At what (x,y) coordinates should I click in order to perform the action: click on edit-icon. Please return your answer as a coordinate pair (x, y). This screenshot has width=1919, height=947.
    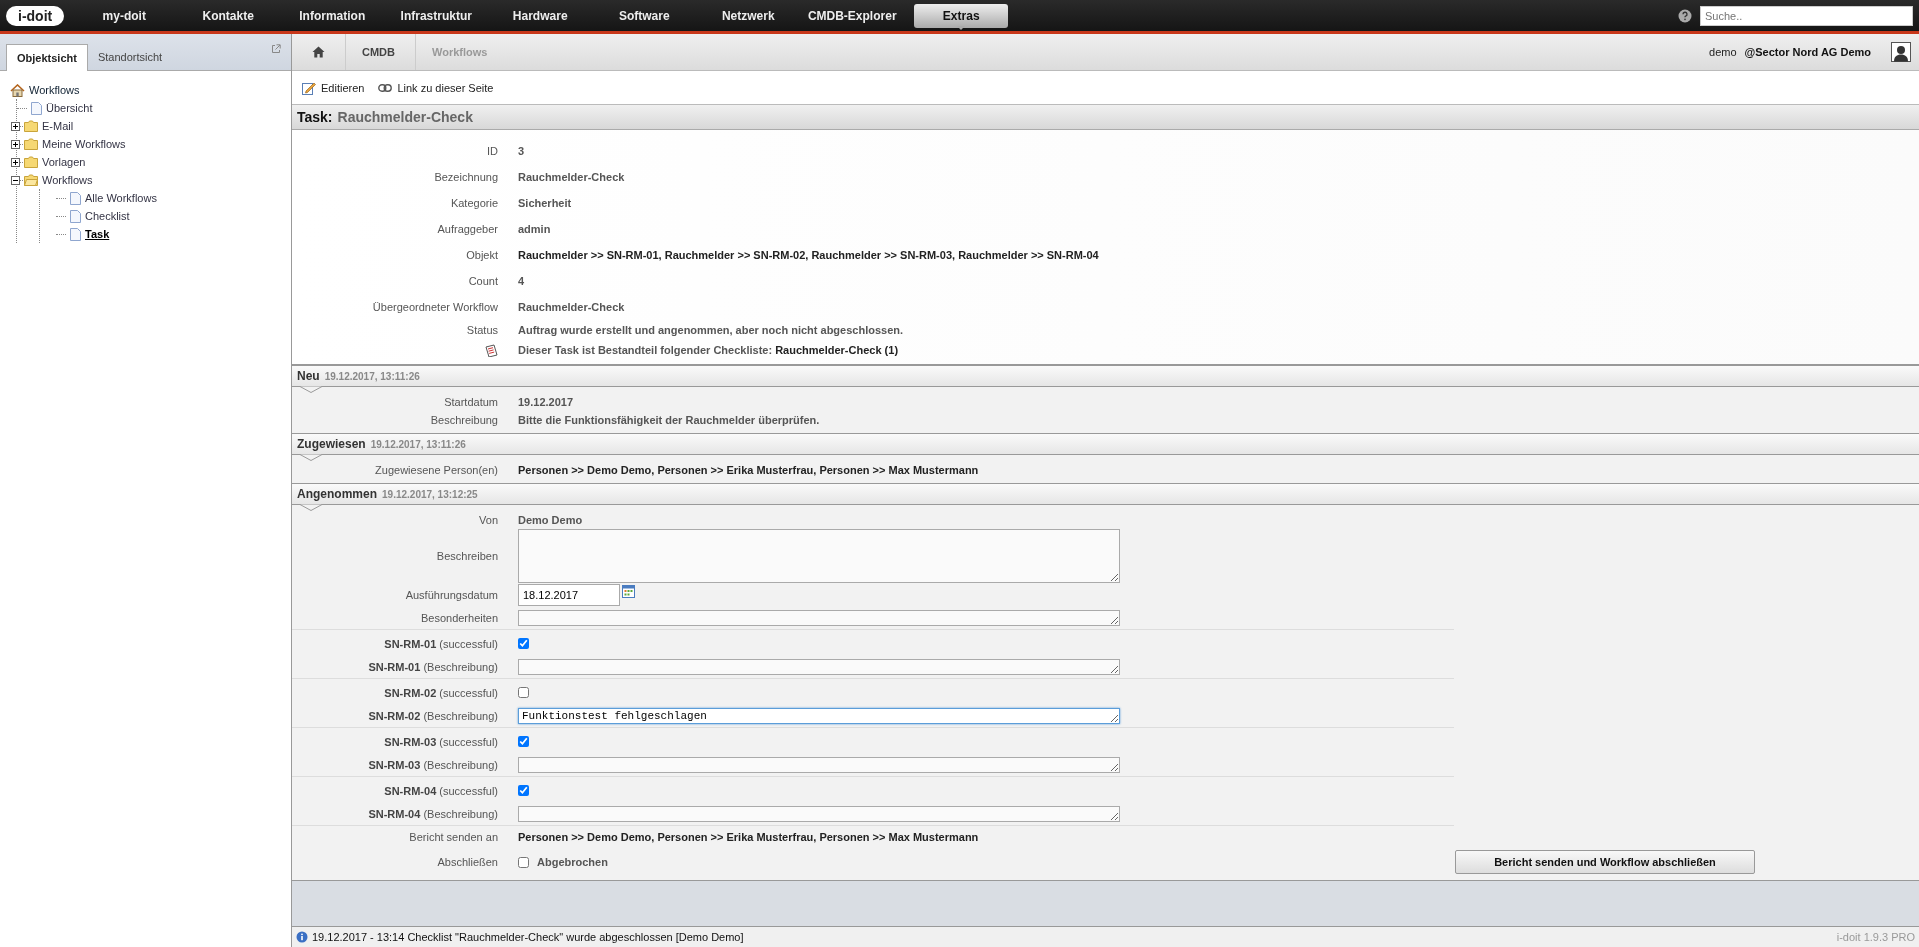
    Looking at the image, I should click on (309, 87).